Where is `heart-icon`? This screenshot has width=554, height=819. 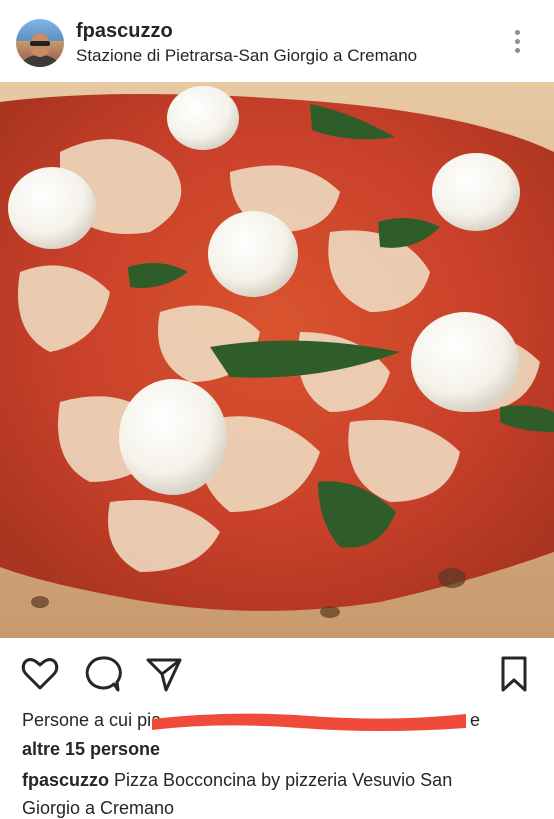
heart-icon is located at coordinates (40, 674).